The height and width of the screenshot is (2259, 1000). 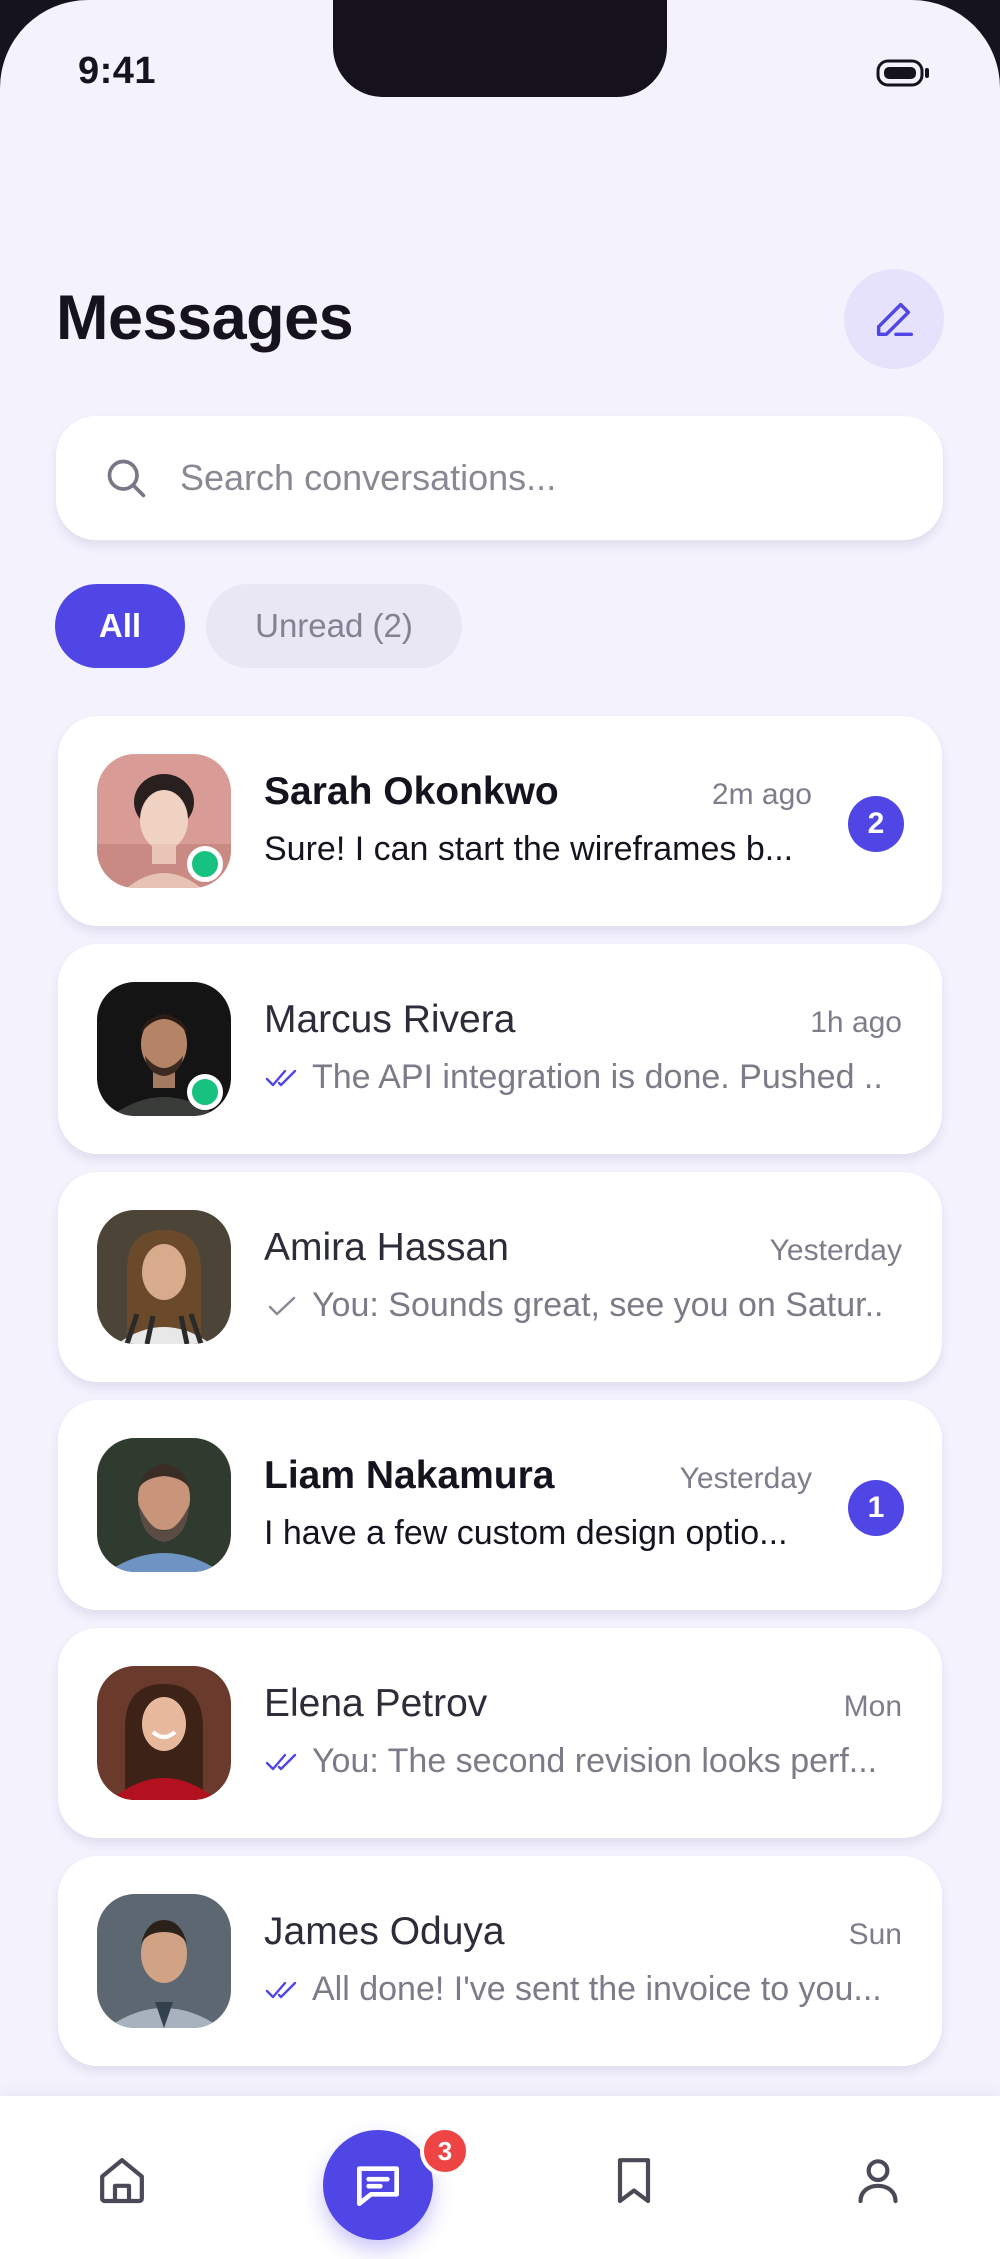 I want to click on message-time: Sun, so click(x=875, y=1934).